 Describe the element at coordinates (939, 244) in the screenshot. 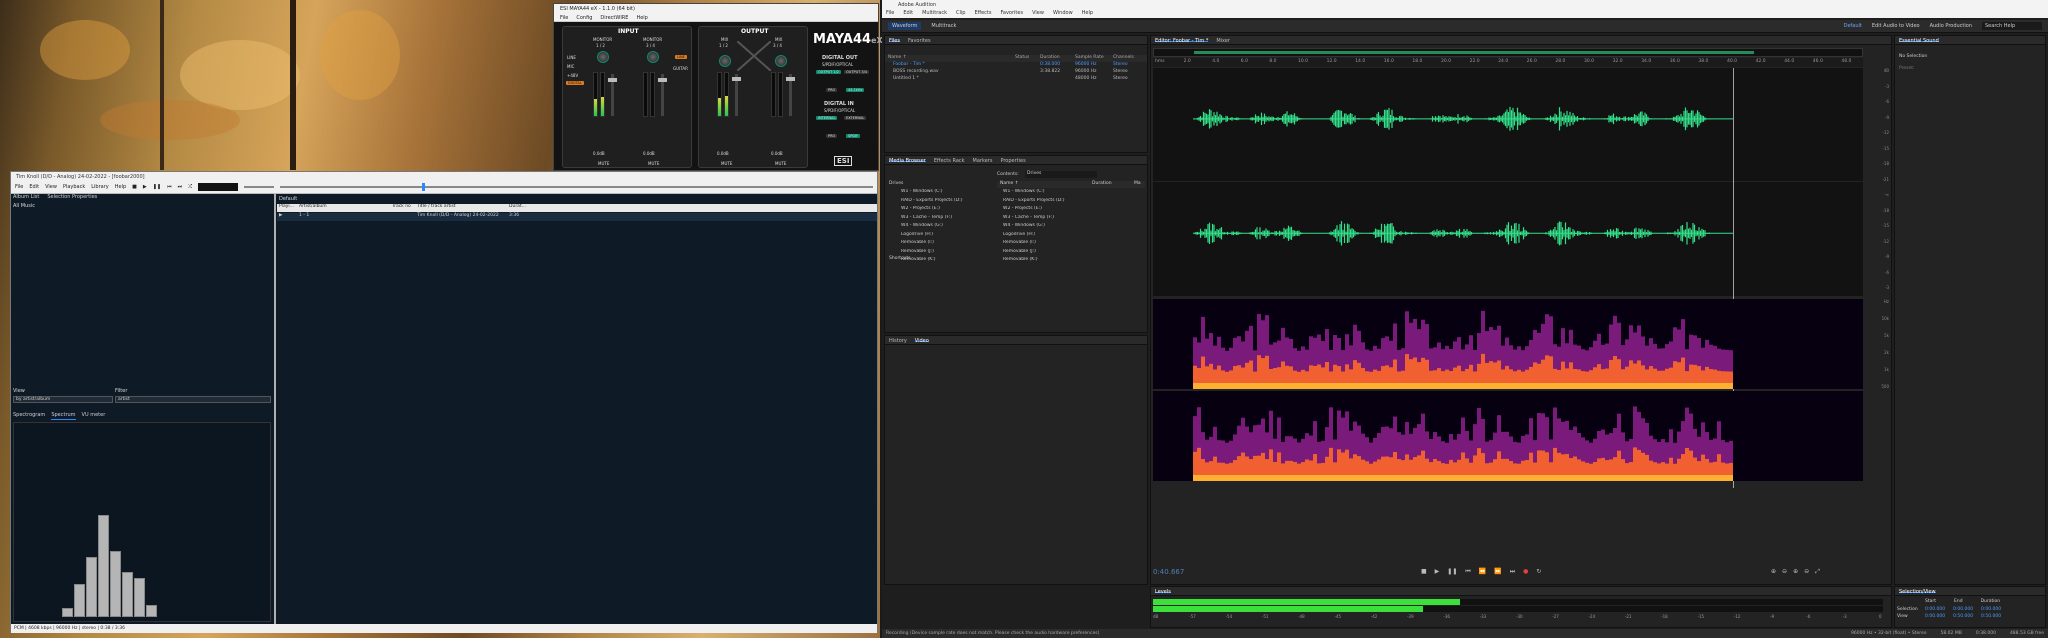

I see `drive-tree-item: Removable (I:)` at that location.